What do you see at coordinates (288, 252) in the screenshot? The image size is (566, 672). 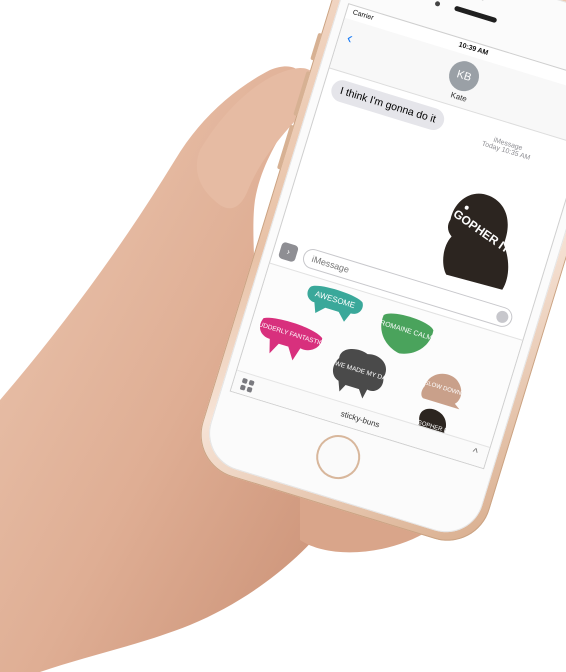 I see `apps-expand-button: ›` at bounding box center [288, 252].